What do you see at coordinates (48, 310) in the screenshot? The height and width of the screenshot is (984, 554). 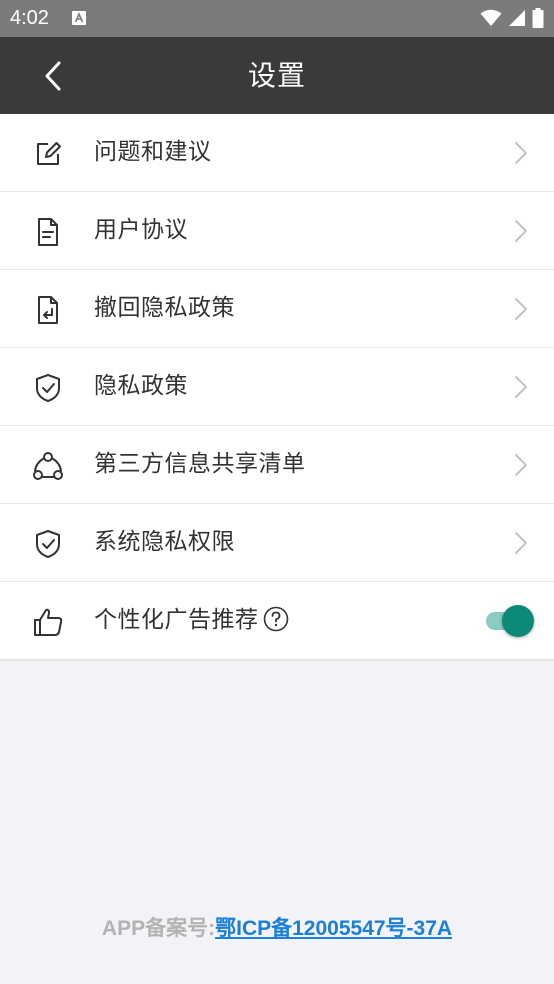 I see `document-return-icon` at bounding box center [48, 310].